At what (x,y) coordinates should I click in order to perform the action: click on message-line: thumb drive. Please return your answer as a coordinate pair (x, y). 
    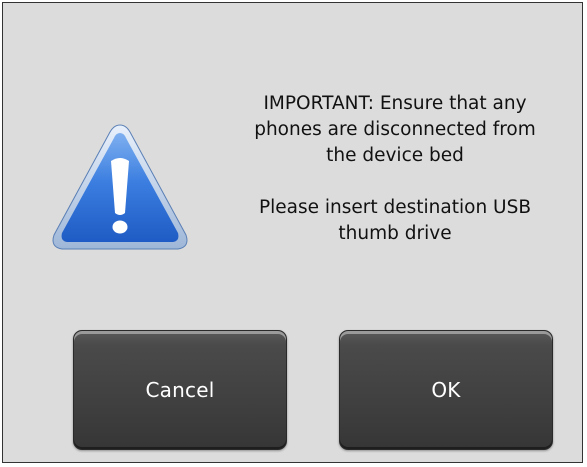
    Looking at the image, I should click on (395, 233).